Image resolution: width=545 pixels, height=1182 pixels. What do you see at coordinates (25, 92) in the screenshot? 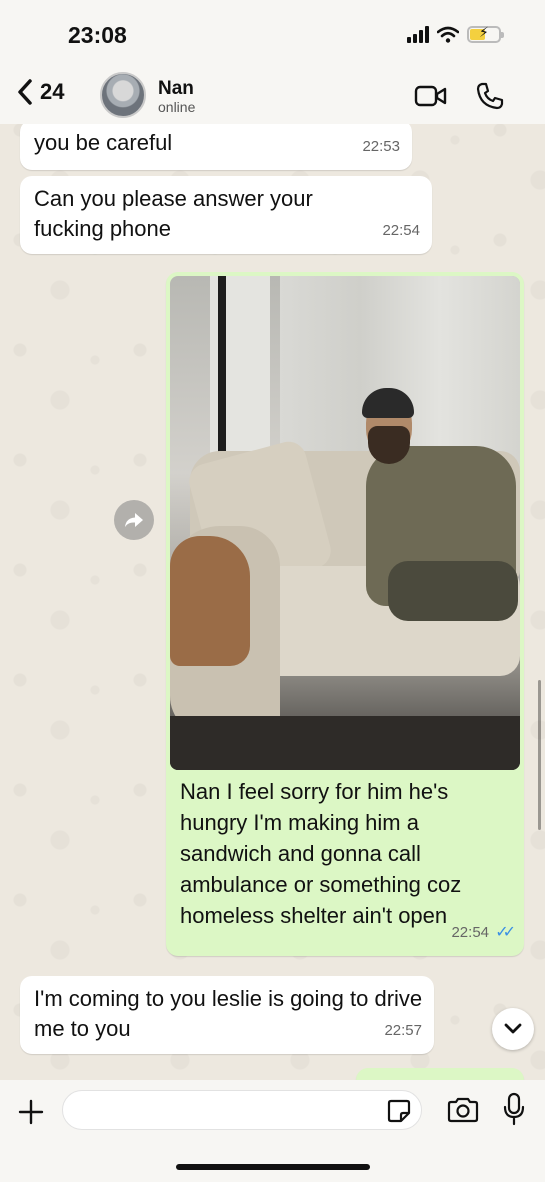
I see `back-chevron-icon` at bounding box center [25, 92].